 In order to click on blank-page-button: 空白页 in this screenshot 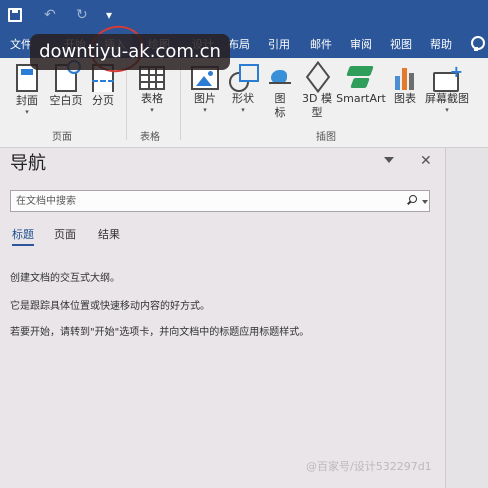, I will do `click(66, 84)`.